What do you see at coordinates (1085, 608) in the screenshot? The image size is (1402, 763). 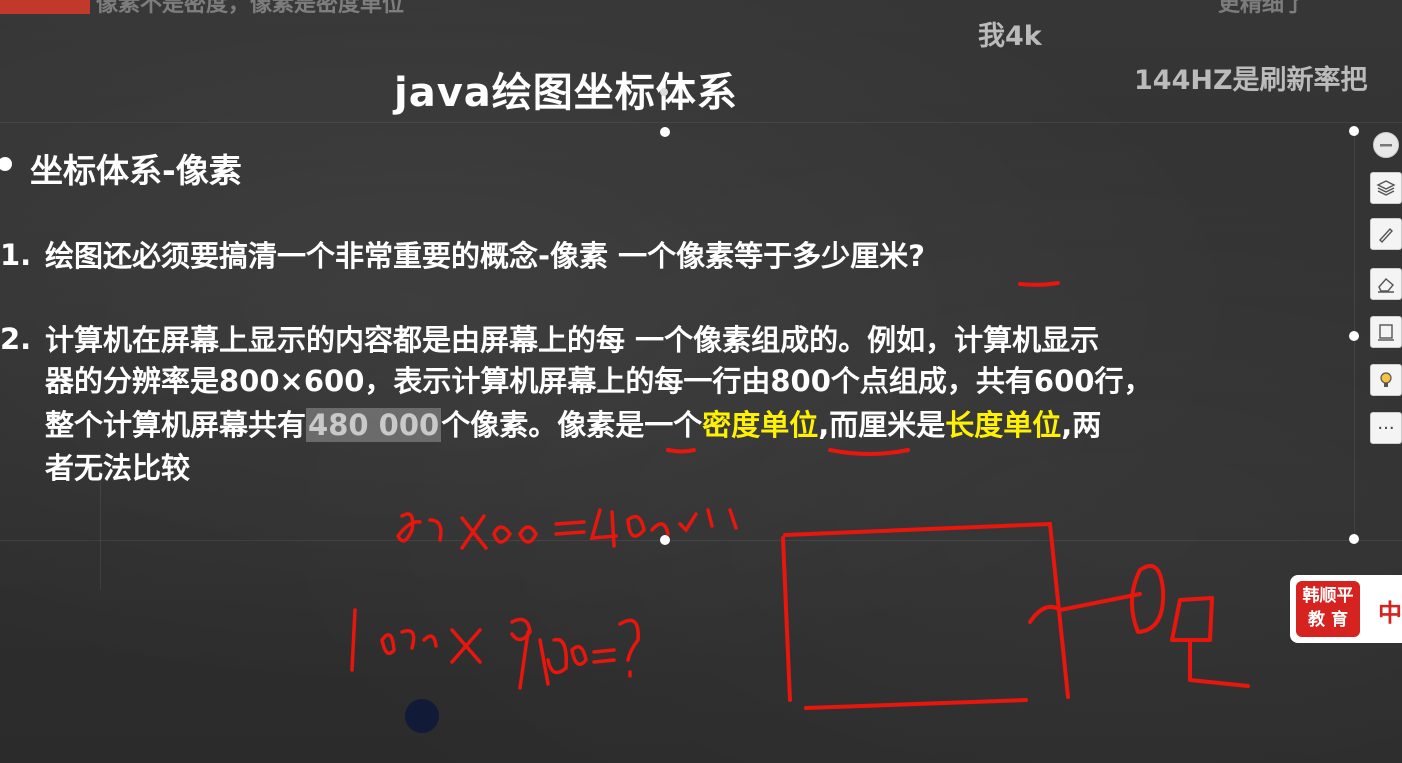 I see `arrow-stroke` at bounding box center [1085, 608].